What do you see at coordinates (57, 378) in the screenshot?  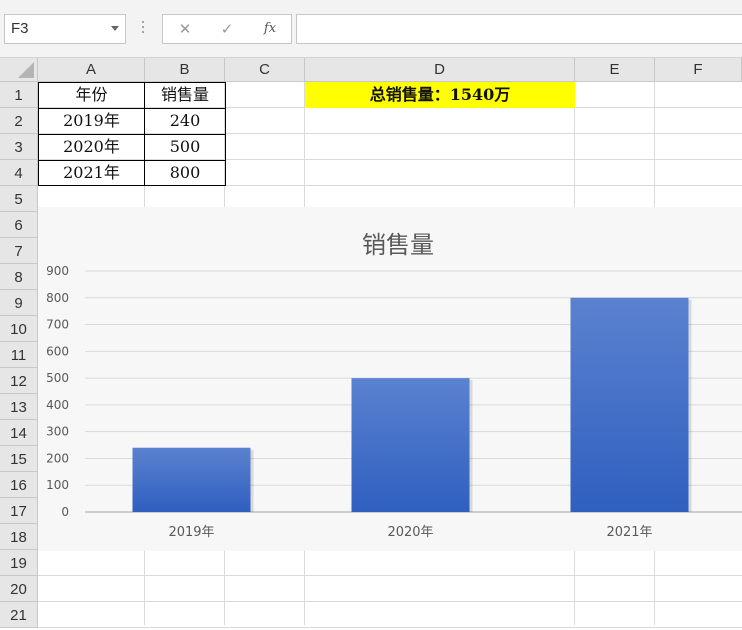 I see `y-tick-label: 500` at bounding box center [57, 378].